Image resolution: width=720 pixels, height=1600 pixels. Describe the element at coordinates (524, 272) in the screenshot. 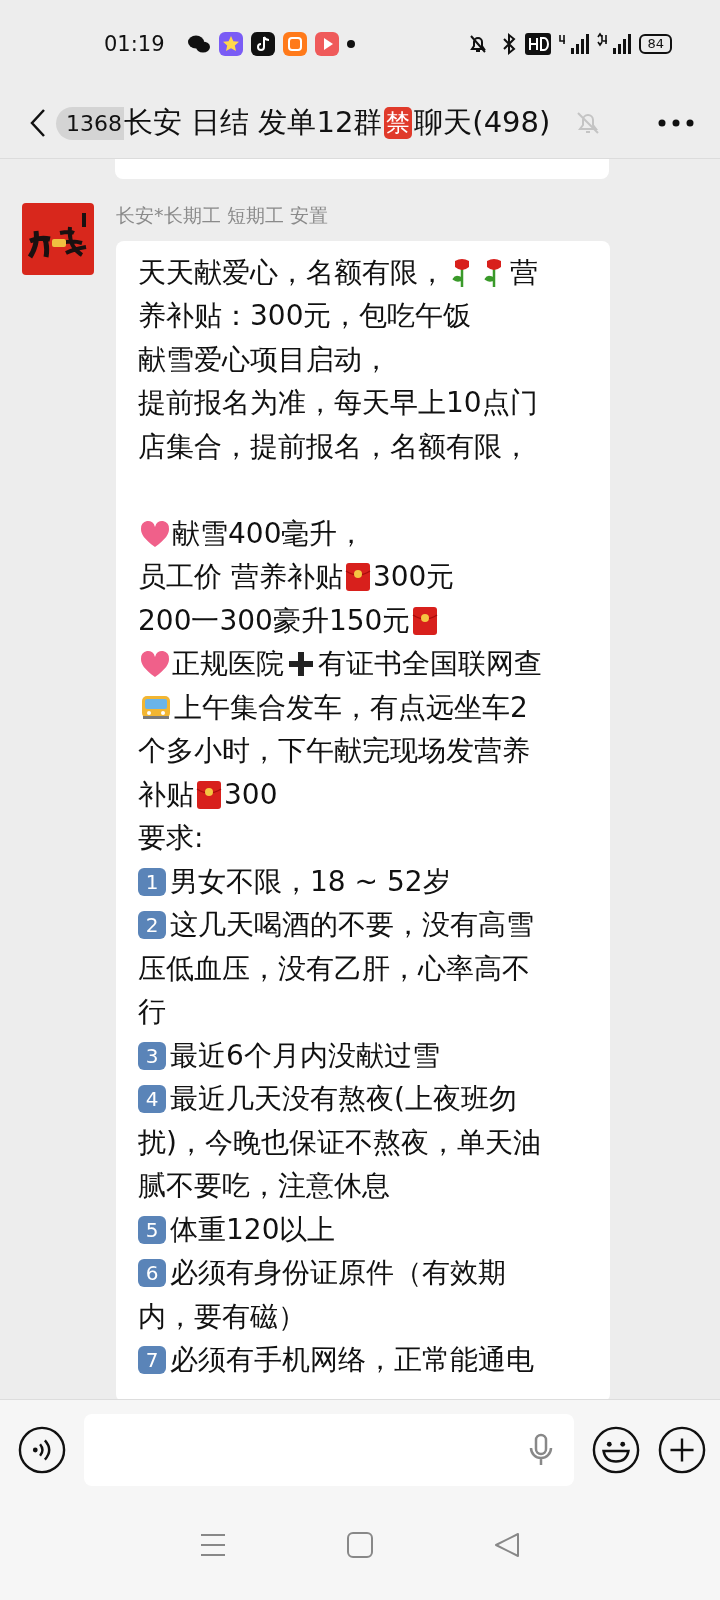

I see `message-text: 营` at that location.